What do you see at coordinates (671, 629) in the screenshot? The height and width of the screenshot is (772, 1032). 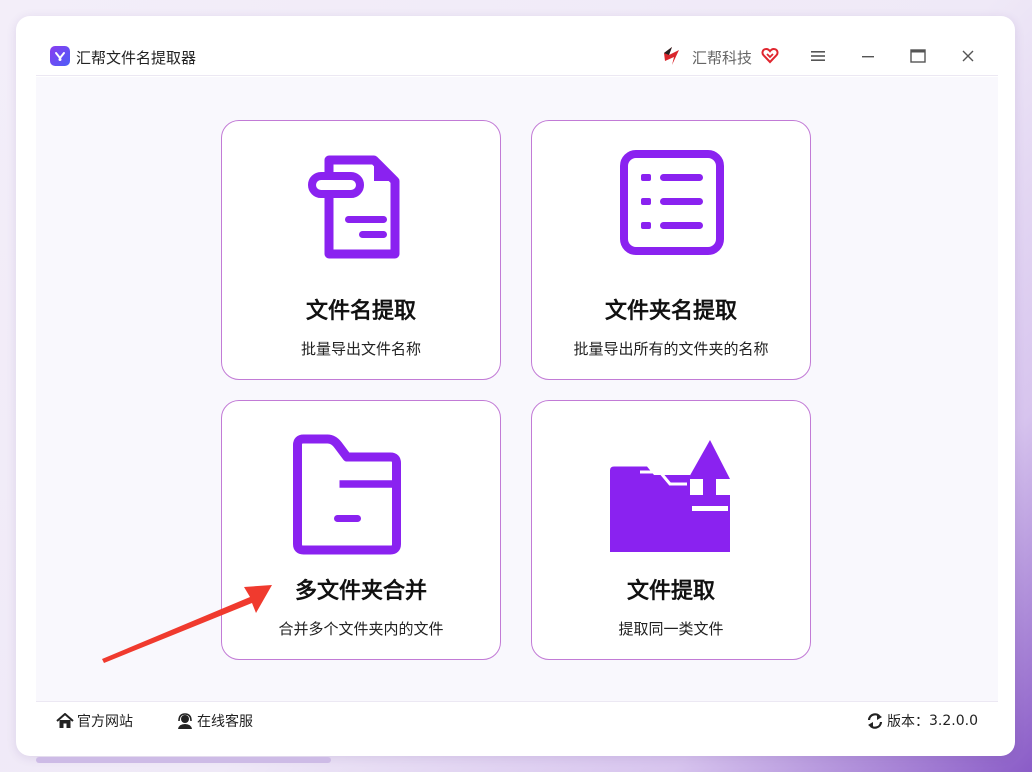 I see `card-description: 提取同一类文件` at bounding box center [671, 629].